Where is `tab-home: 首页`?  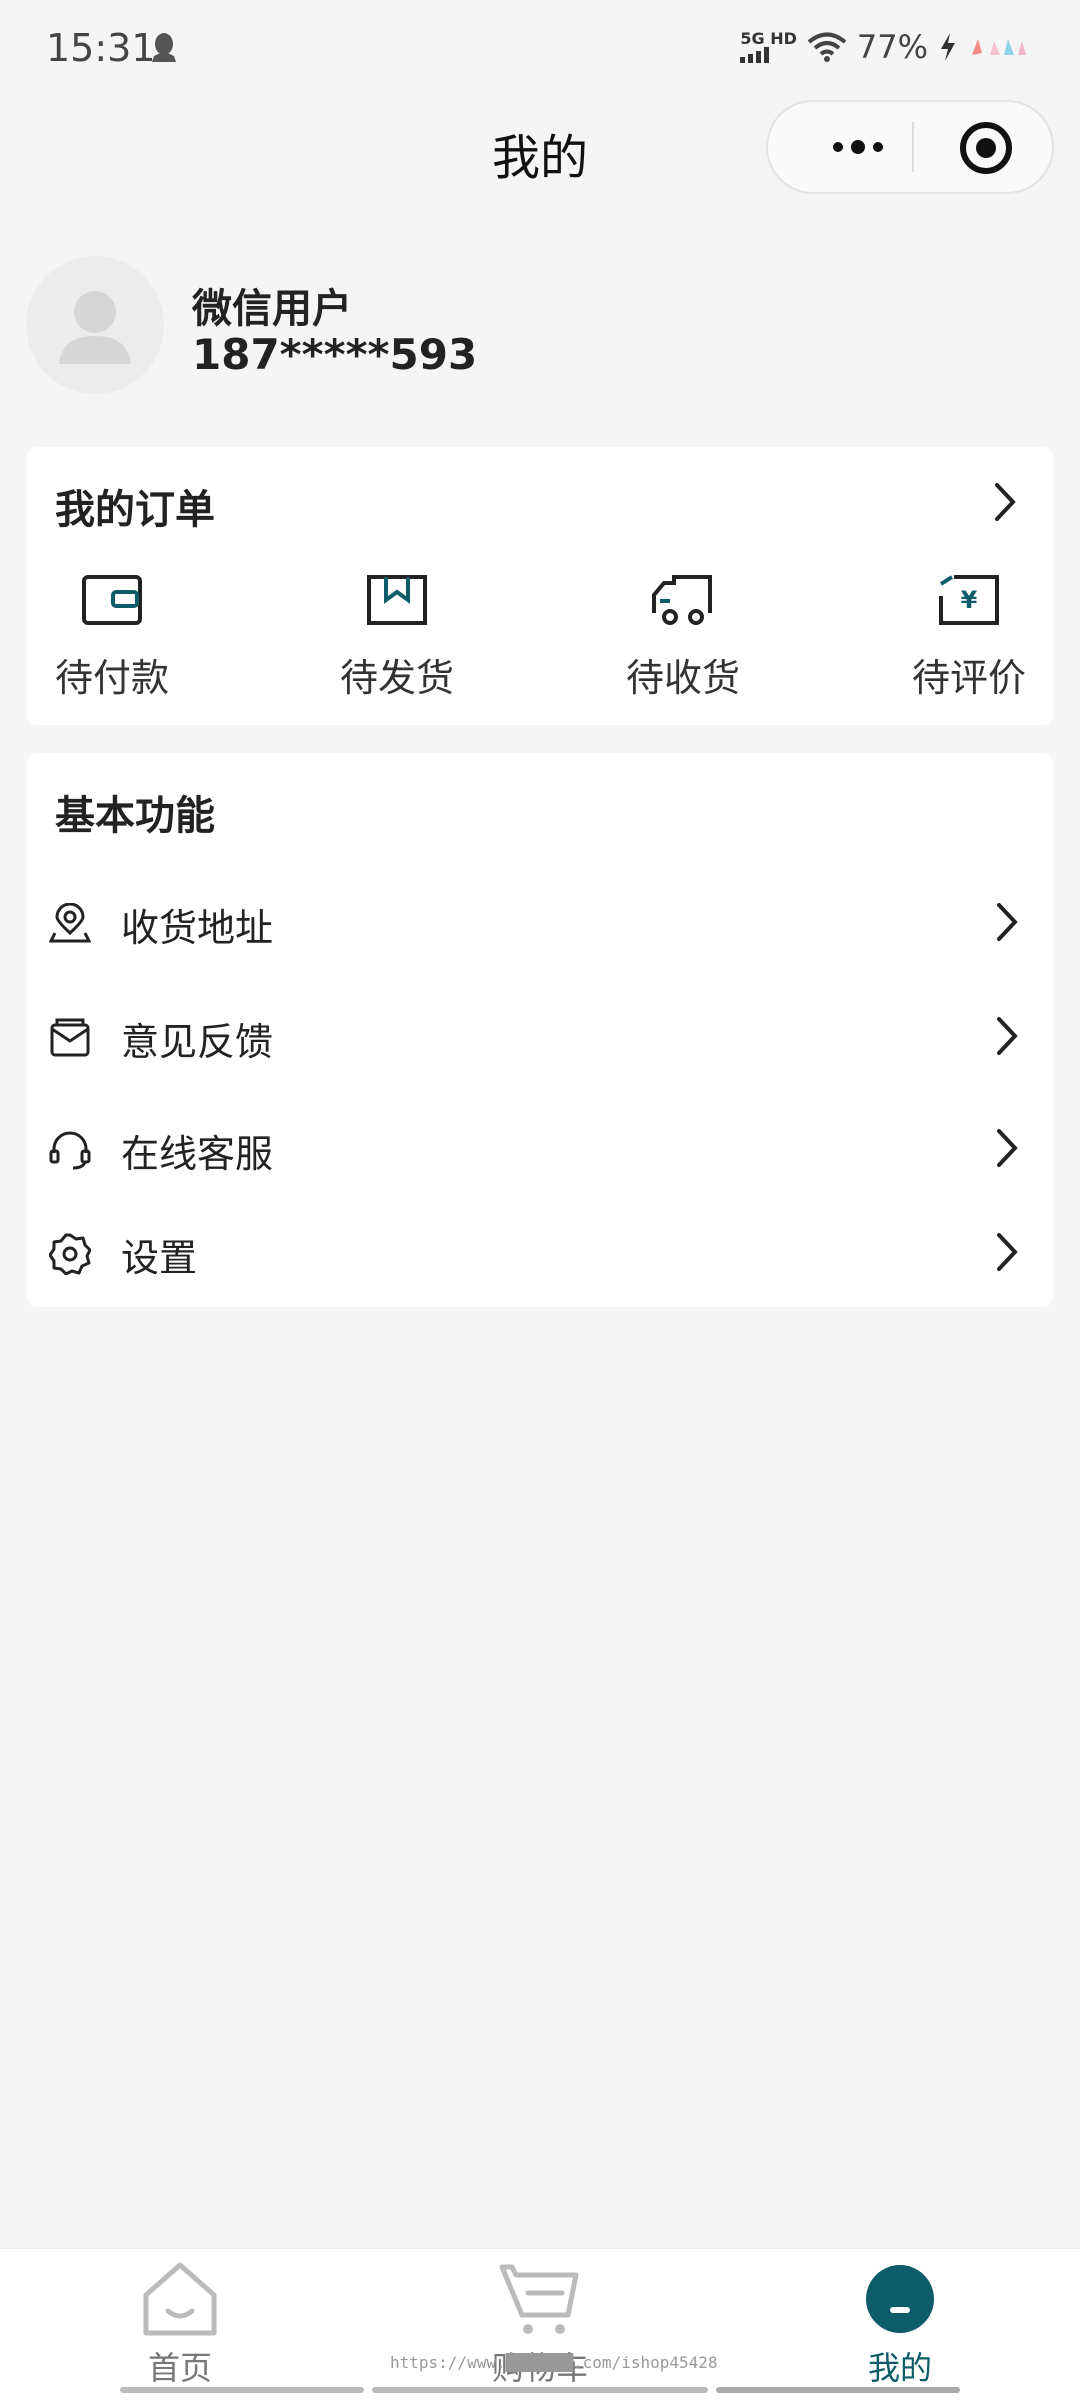
tab-home: 首页 is located at coordinates (180, 2325).